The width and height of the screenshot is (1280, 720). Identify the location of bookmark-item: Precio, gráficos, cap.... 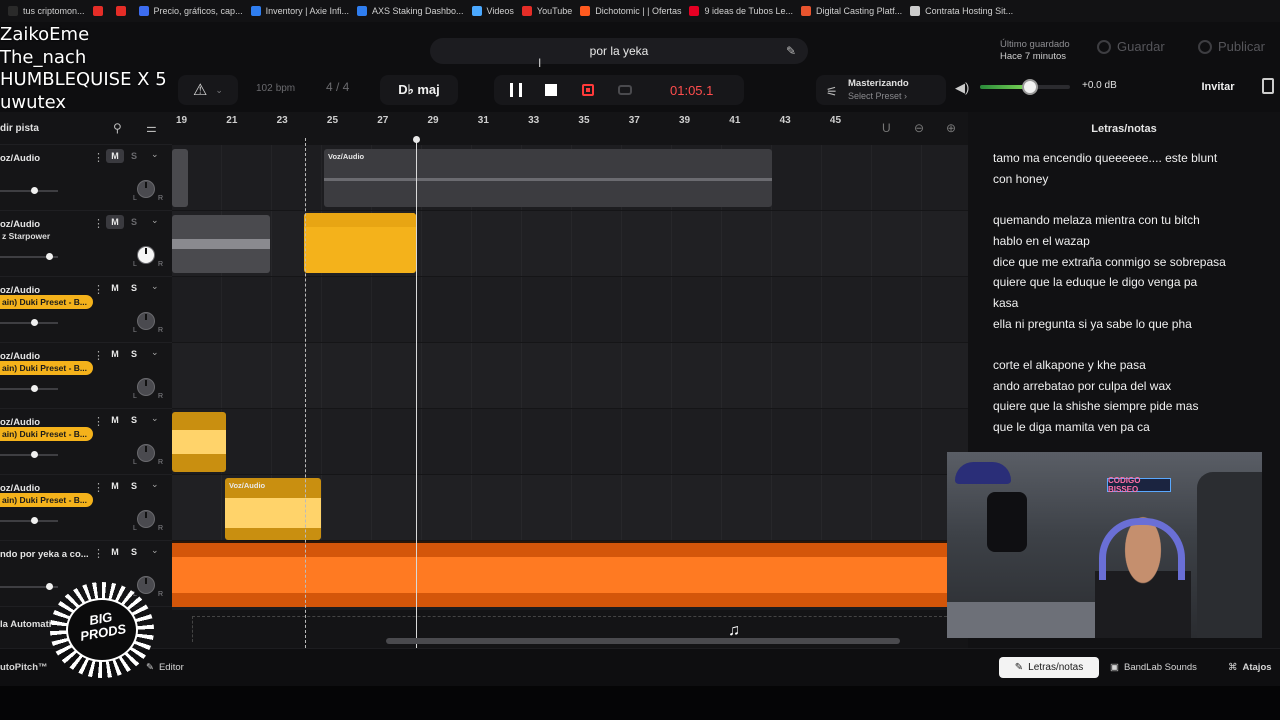
(190, 11).